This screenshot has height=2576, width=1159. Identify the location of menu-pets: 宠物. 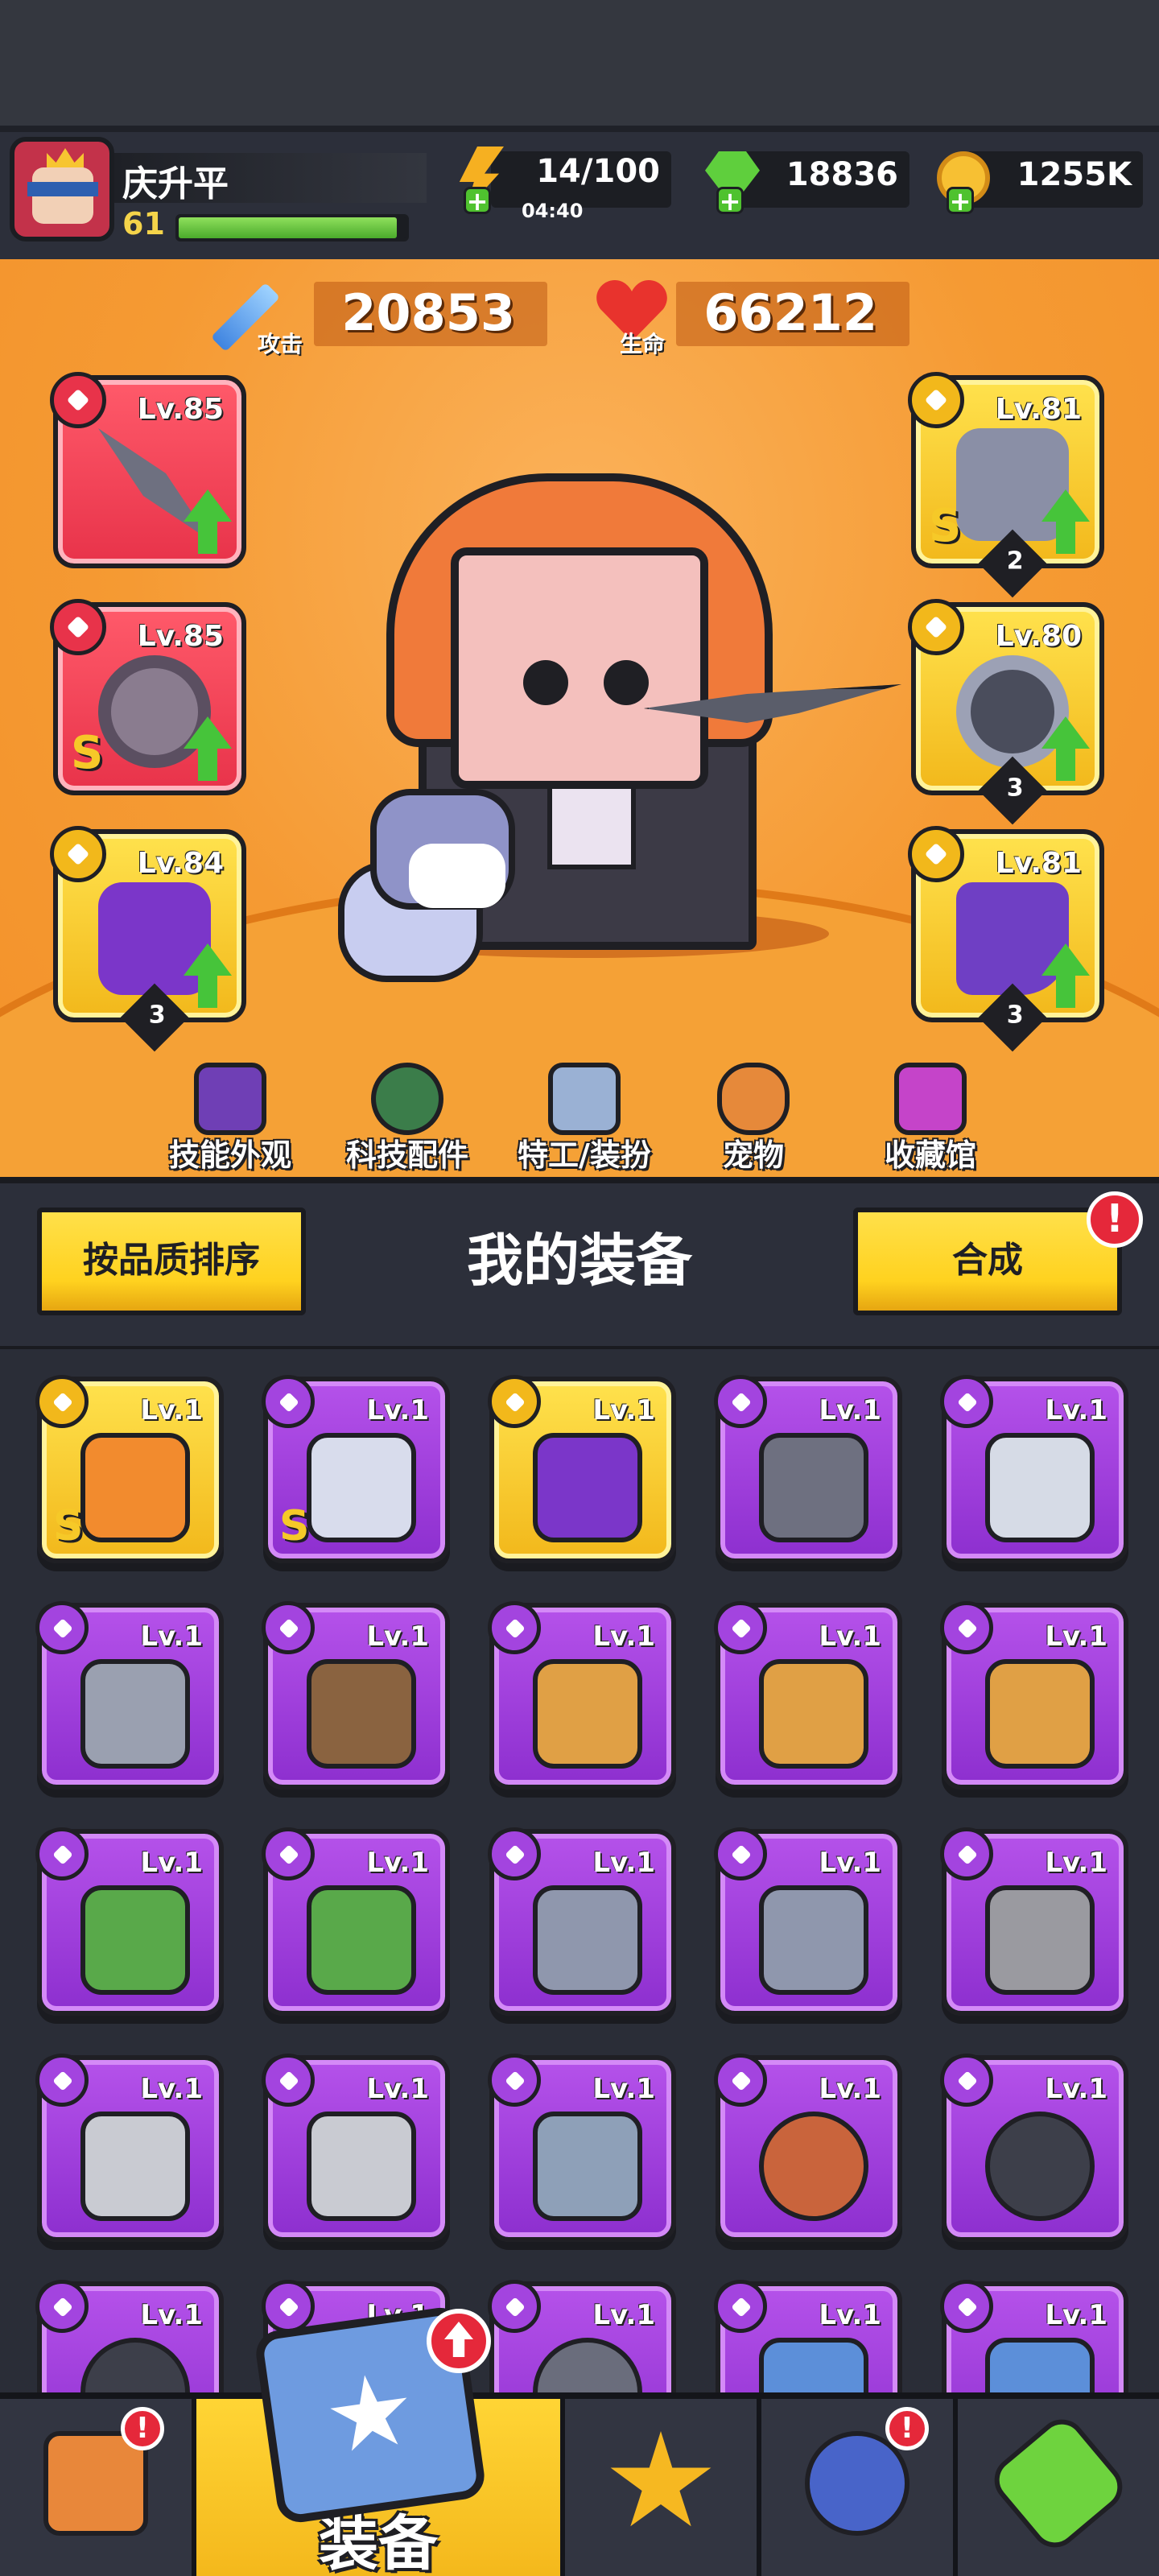
(753, 1119).